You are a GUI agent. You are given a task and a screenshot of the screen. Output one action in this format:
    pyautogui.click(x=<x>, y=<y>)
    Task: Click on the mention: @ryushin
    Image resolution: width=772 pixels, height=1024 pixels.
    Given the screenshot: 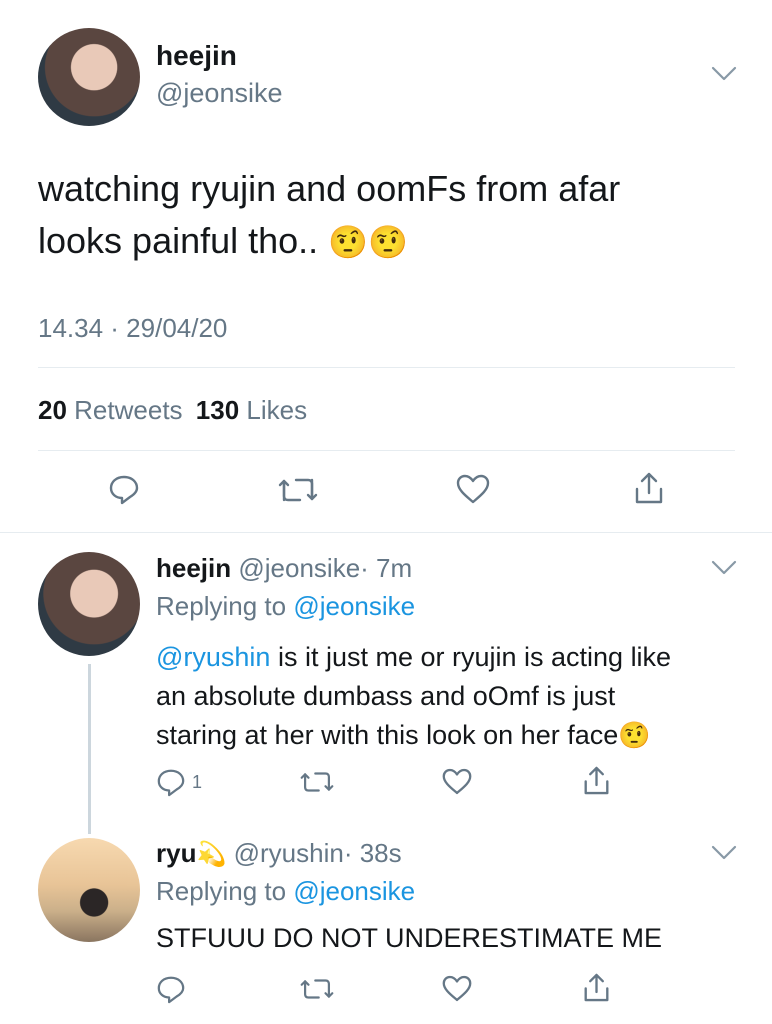 What is the action you would take?
    pyautogui.click(x=213, y=657)
    